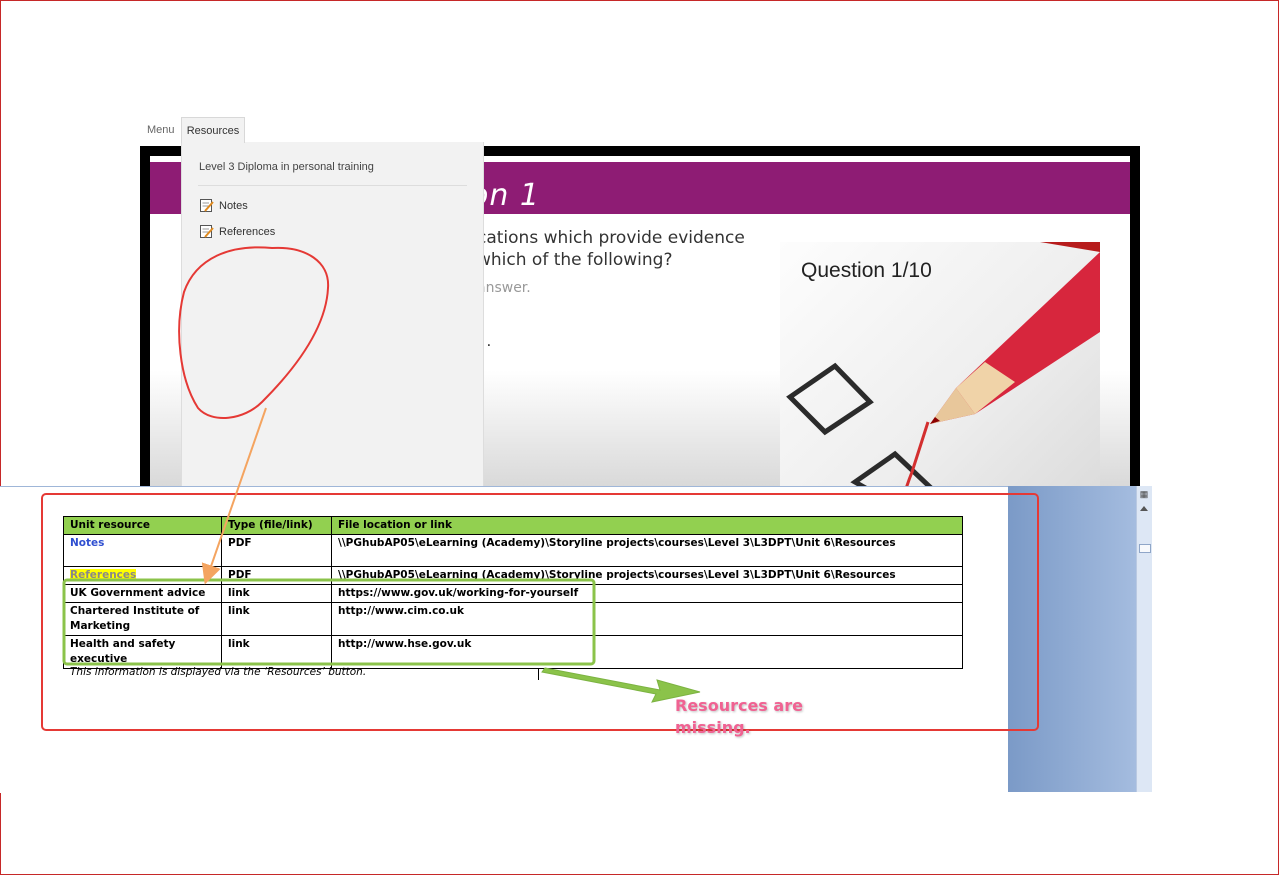 The height and width of the screenshot is (875, 1279). Describe the element at coordinates (713, 727) in the screenshot. I see `annotation-line-2: missing.` at that location.